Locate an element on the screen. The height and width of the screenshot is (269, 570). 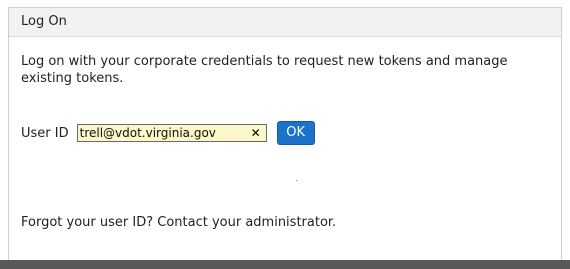
user-id-input is located at coordinates (162, 133).